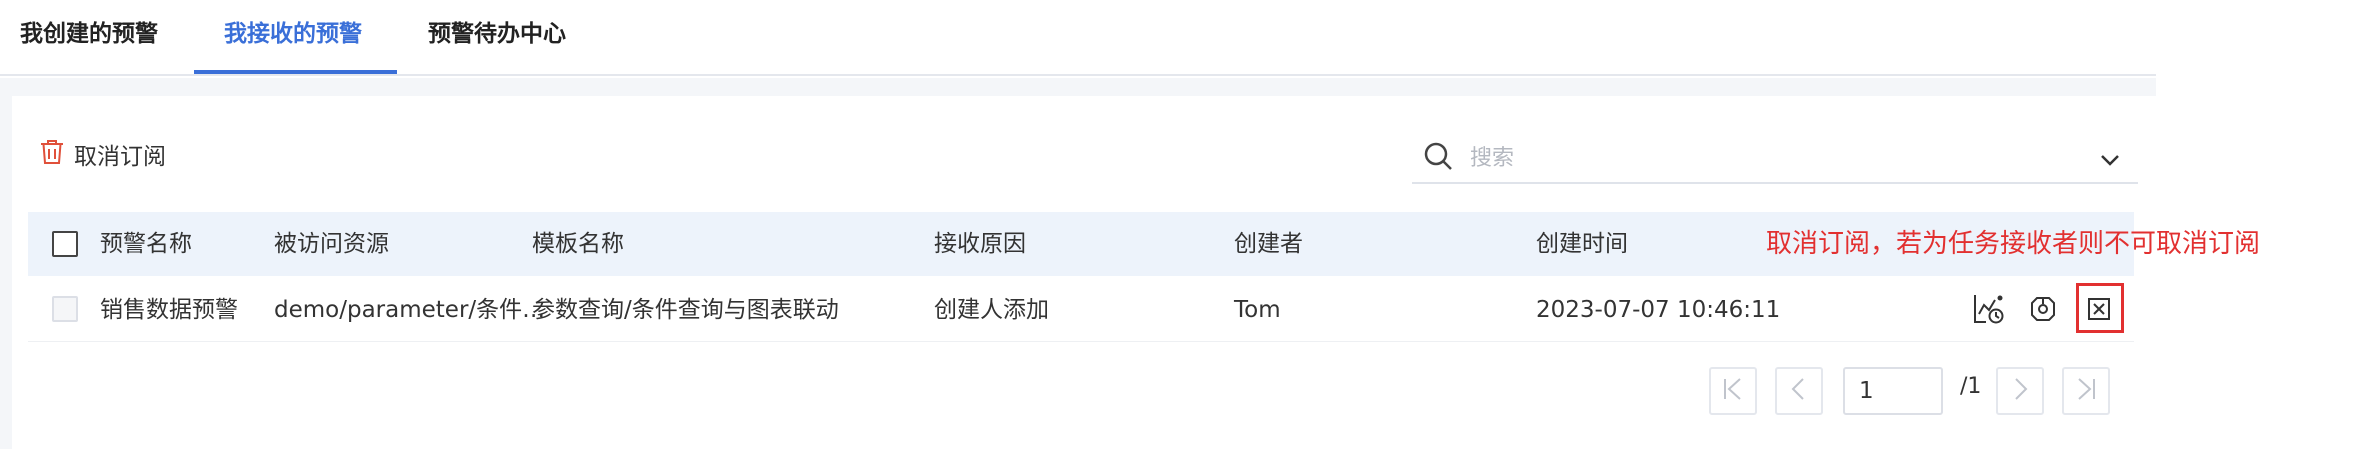 The height and width of the screenshot is (449, 2366). I want to click on unsubscribe-label: 取消订阅, so click(120, 157).